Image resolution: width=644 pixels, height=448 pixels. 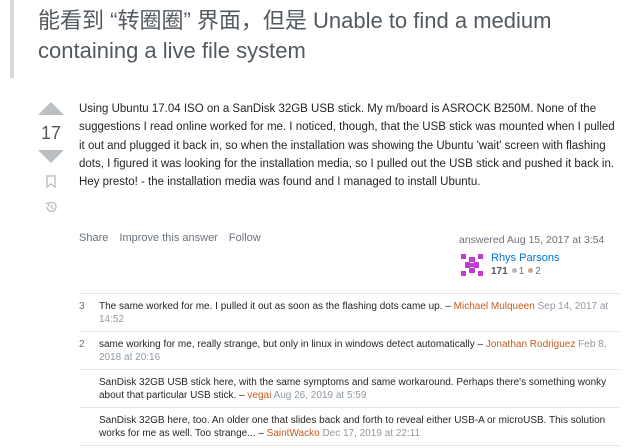 What do you see at coordinates (293, 433) in the screenshot?
I see `comment-user-link: SaintWacko` at bounding box center [293, 433].